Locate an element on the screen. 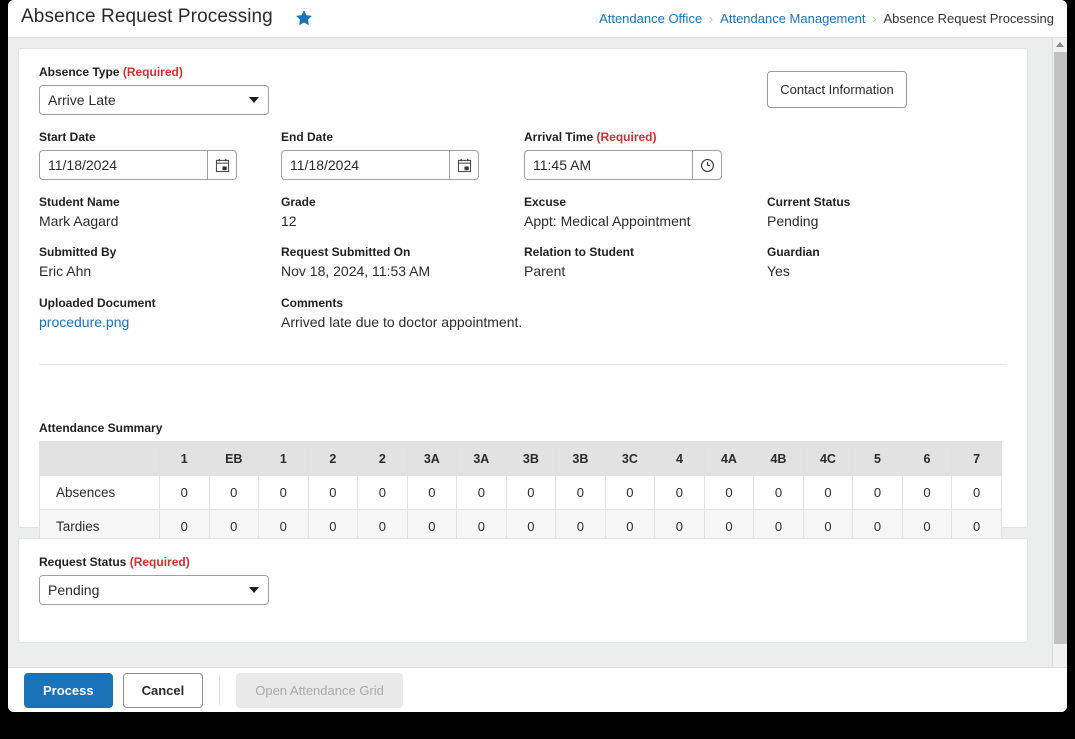 The width and height of the screenshot is (1075, 739). table-header-cell: 4B is located at coordinates (778, 458).